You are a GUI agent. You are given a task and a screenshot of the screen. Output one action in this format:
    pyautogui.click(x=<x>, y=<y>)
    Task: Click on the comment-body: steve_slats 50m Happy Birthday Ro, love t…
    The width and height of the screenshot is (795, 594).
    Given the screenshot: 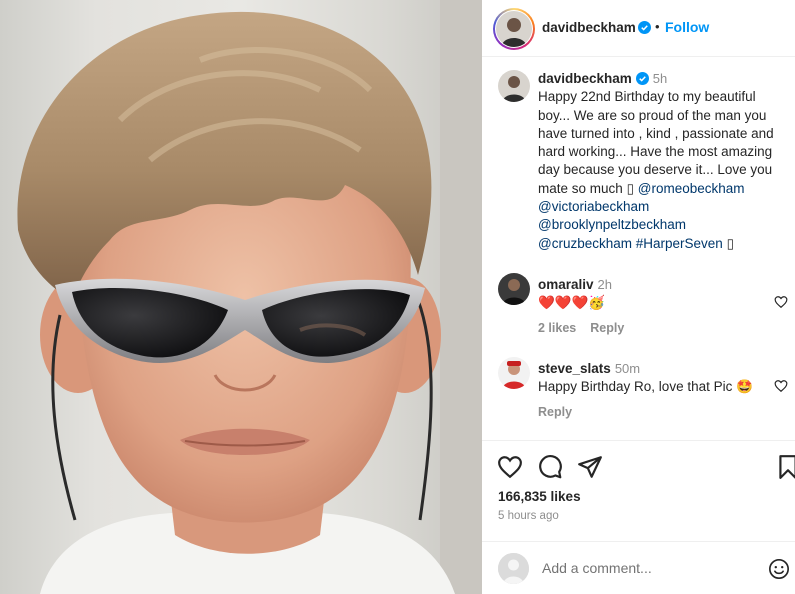 What is the action you would take?
    pyautogui.click(x=656, y=378)
    